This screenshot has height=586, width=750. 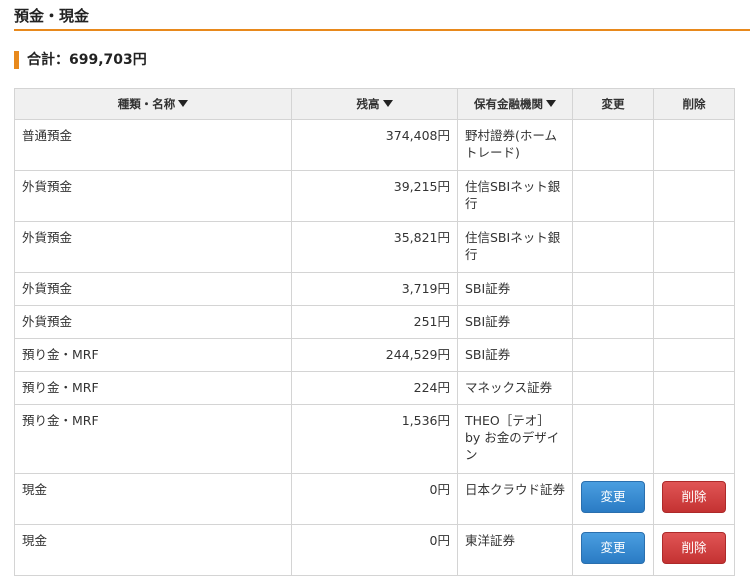 I want to click on asset-amount: 35,821円, so click(x=374, y=247).